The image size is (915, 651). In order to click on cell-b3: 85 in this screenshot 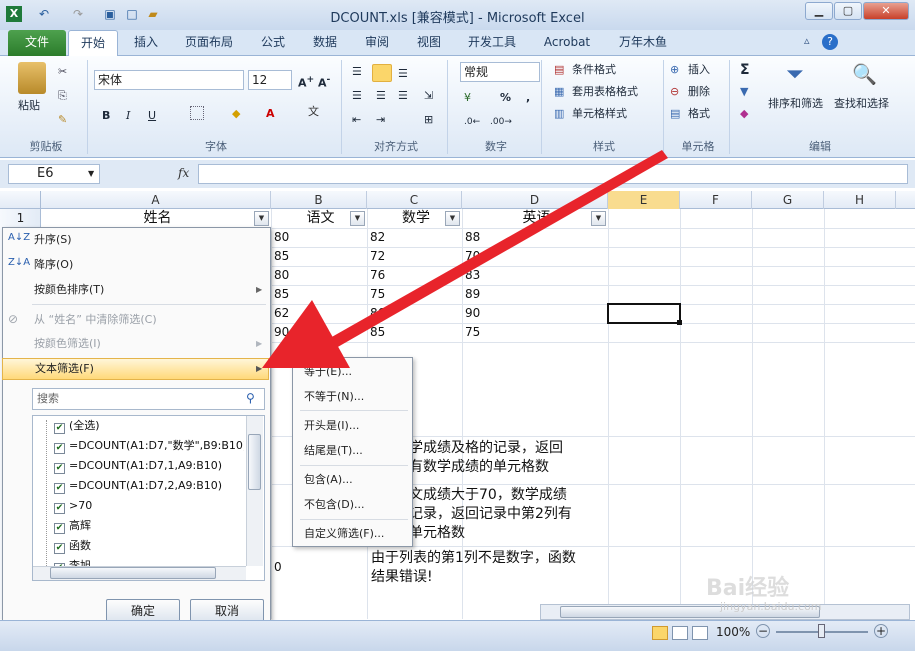, I will do `click(319, 256)`.